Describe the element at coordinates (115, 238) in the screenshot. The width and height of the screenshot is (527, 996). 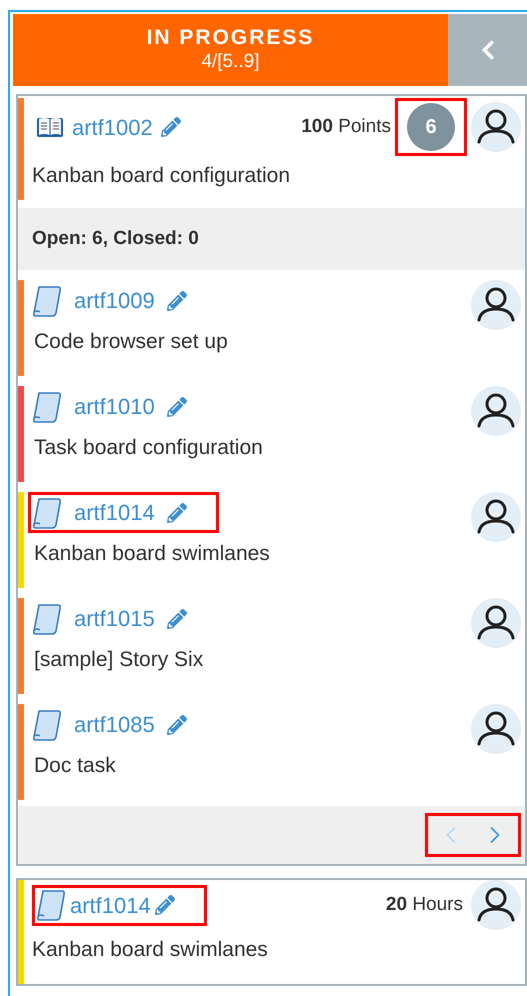
I see `summary-text: Open: 6, Closed: 0` at that location.